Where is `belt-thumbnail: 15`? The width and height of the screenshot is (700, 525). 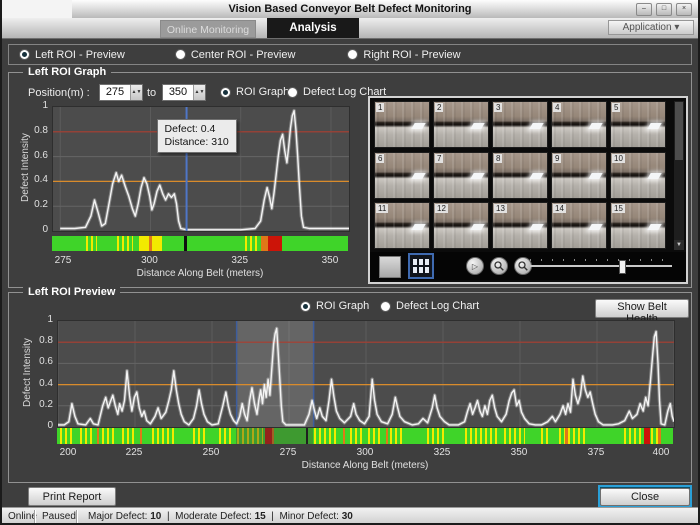 belt-thumbnail: 15 is located at coordinates (638, 226).